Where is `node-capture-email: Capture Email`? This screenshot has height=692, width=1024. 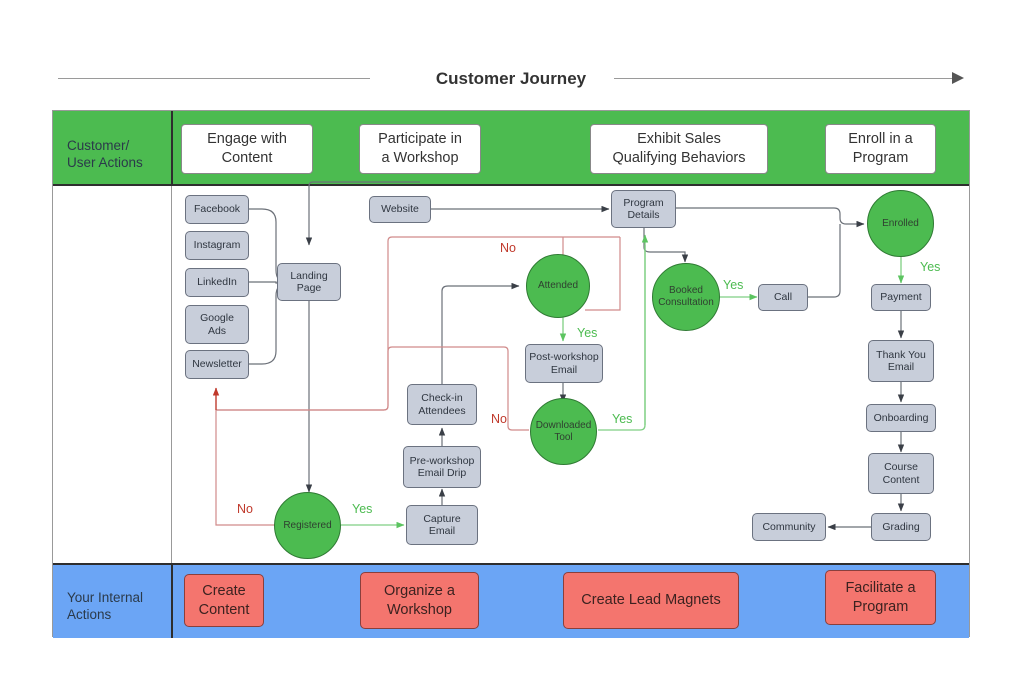
node-capture-email: Capture Email is located at coordinates (442, 525).